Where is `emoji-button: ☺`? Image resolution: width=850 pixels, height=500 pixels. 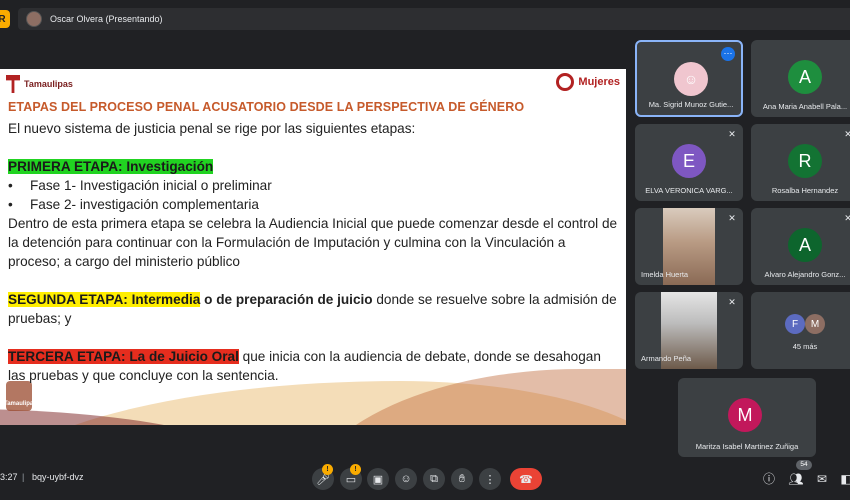 emoji-button: ☺ is located at coordinates (406, 479).